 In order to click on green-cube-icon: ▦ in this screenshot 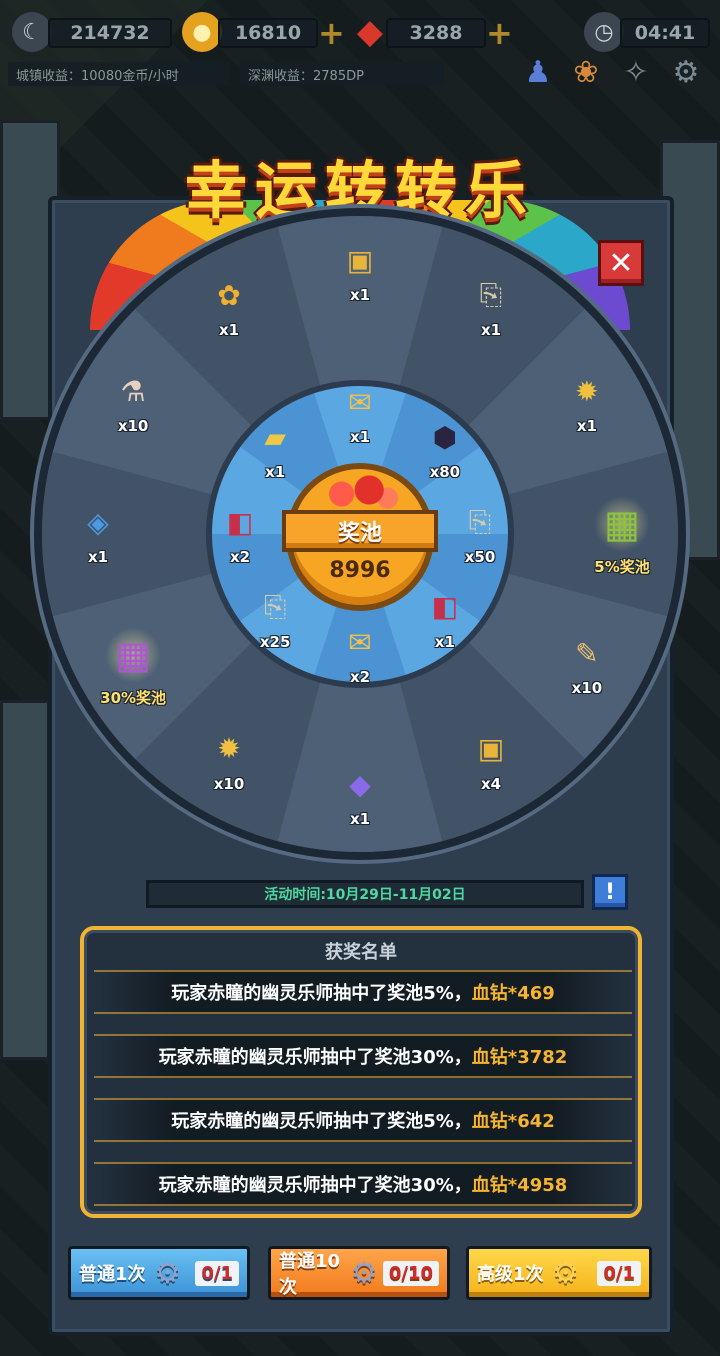, I will do `click(622, 524)`.